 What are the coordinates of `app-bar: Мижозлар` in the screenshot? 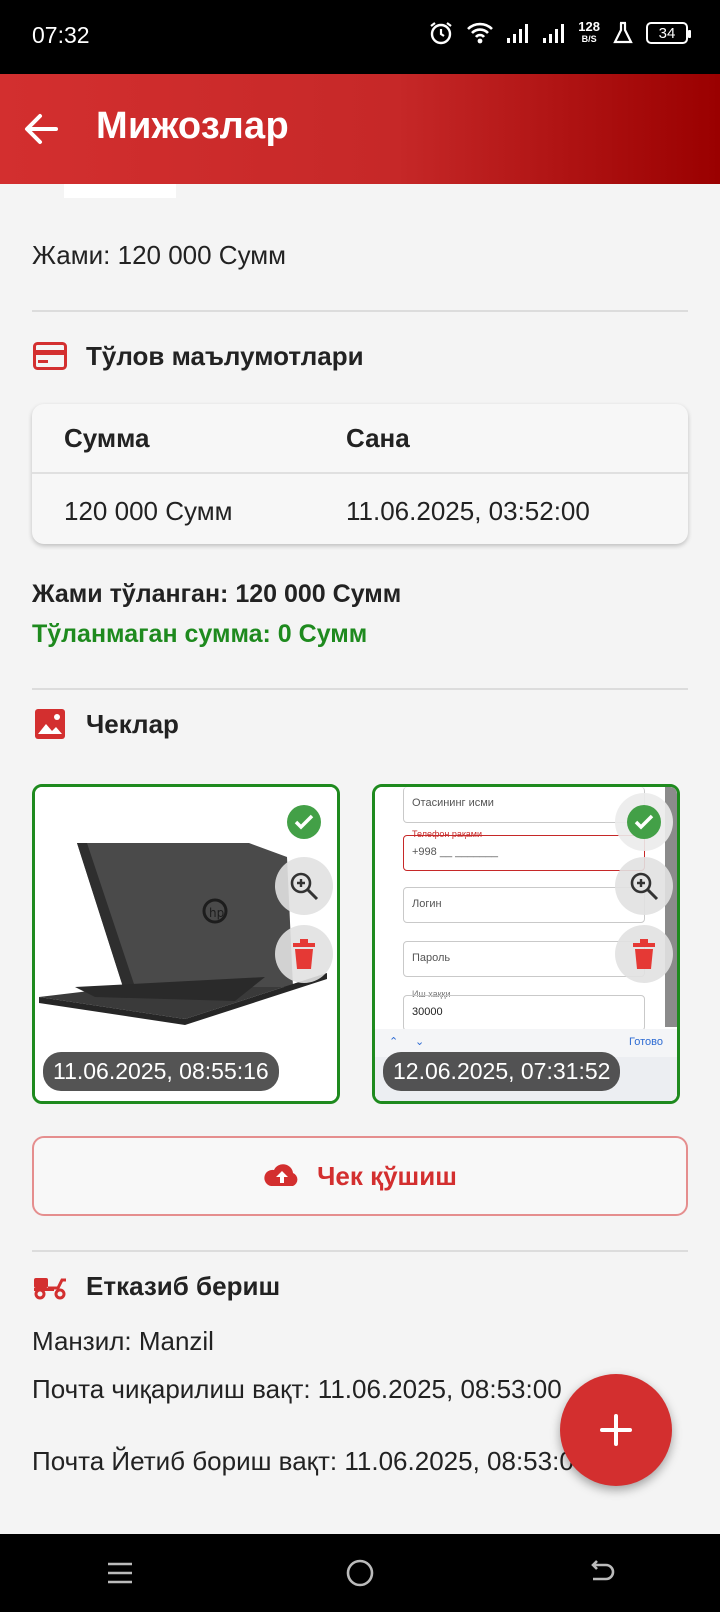 It's located at (360, 129).